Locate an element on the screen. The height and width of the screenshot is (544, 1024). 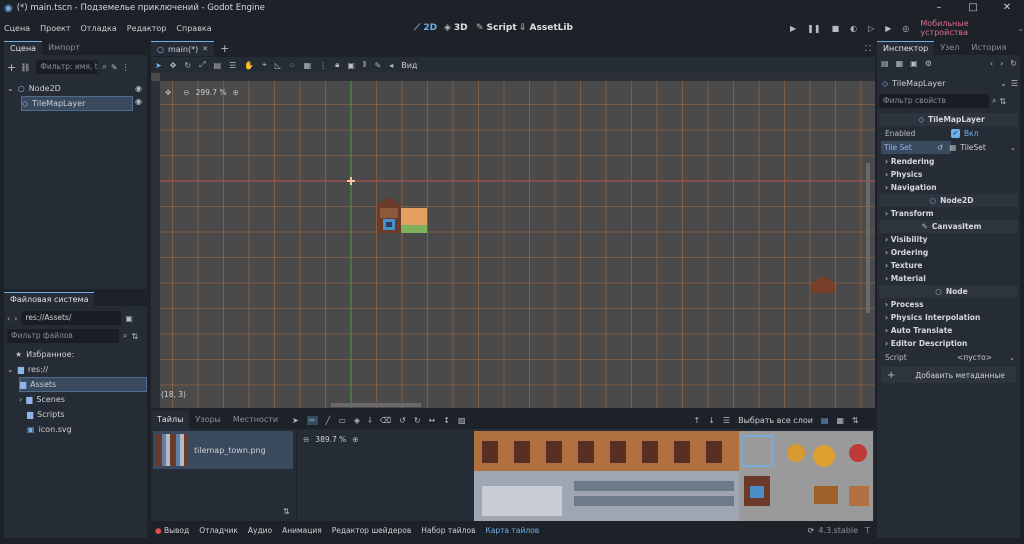
fs-item-icon-svg: ▣ icon.svg is located at coordinates (86, 429).